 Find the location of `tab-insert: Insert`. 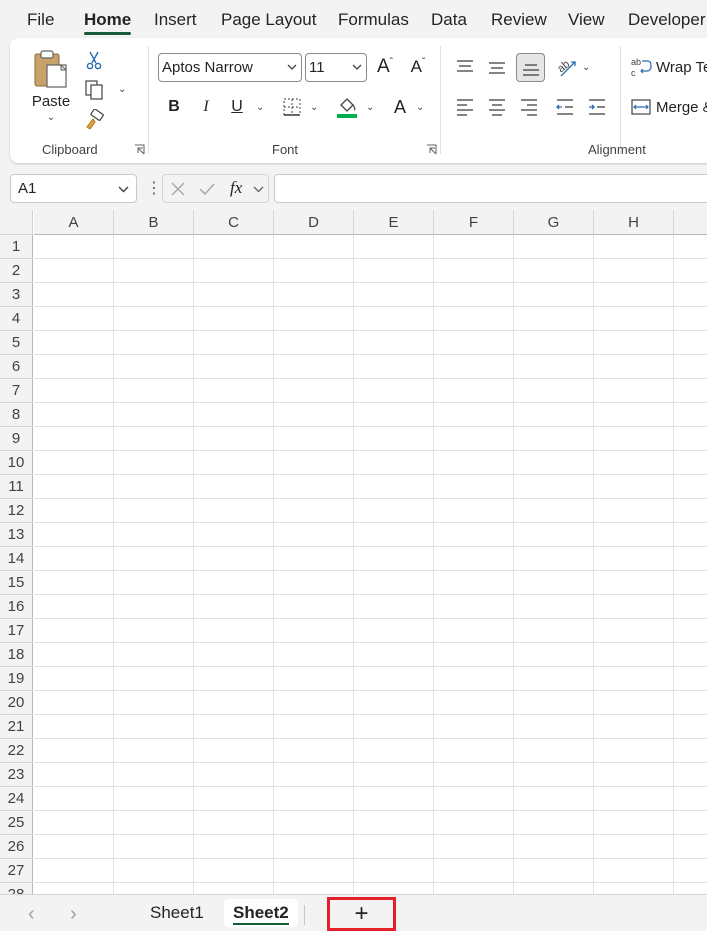

tab-insert: Insert is located at coordinates (175, 20).